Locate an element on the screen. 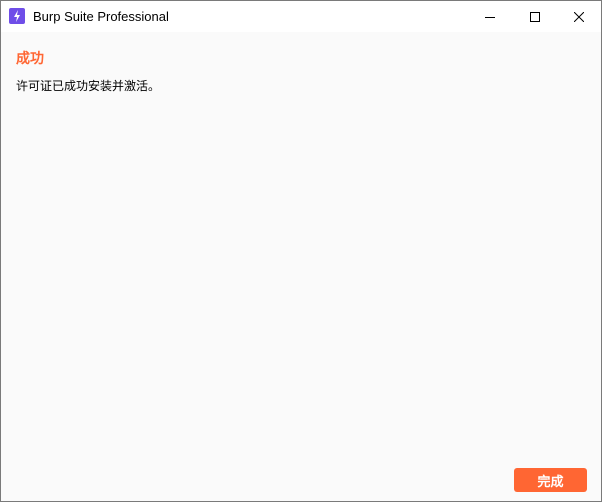 The image size is (602, 502). minimize-icon is located at coordinates (490, 17).